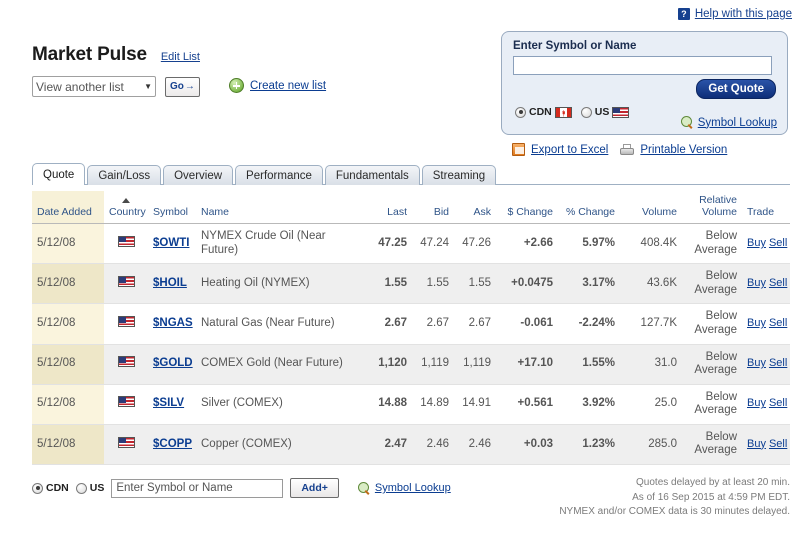 The width and height of the screenshot is (802, 534). I want to click on quote-radio-us: US, so click(605, 112).